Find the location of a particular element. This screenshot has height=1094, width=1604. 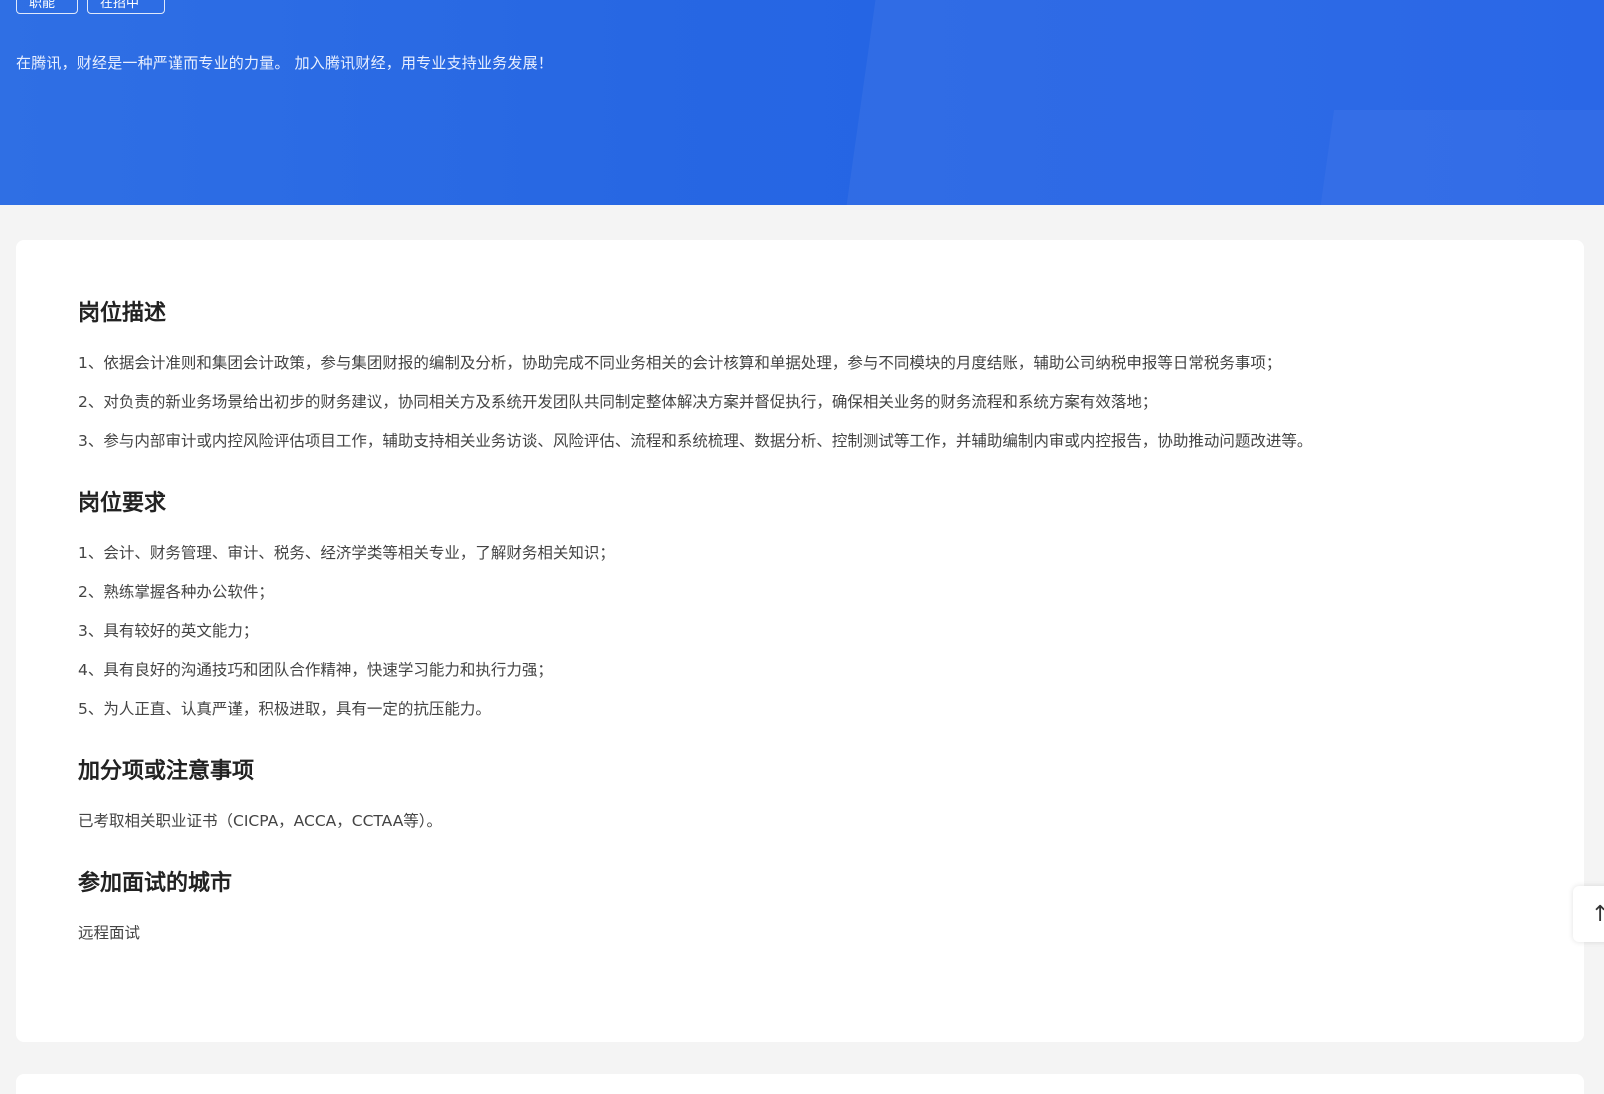

banner-slogan: 在腾讯，财经是一种严谨而专业的力量。 加入腾讯财经，用专业支持业务发展！ is located at coordinates (284, 63).